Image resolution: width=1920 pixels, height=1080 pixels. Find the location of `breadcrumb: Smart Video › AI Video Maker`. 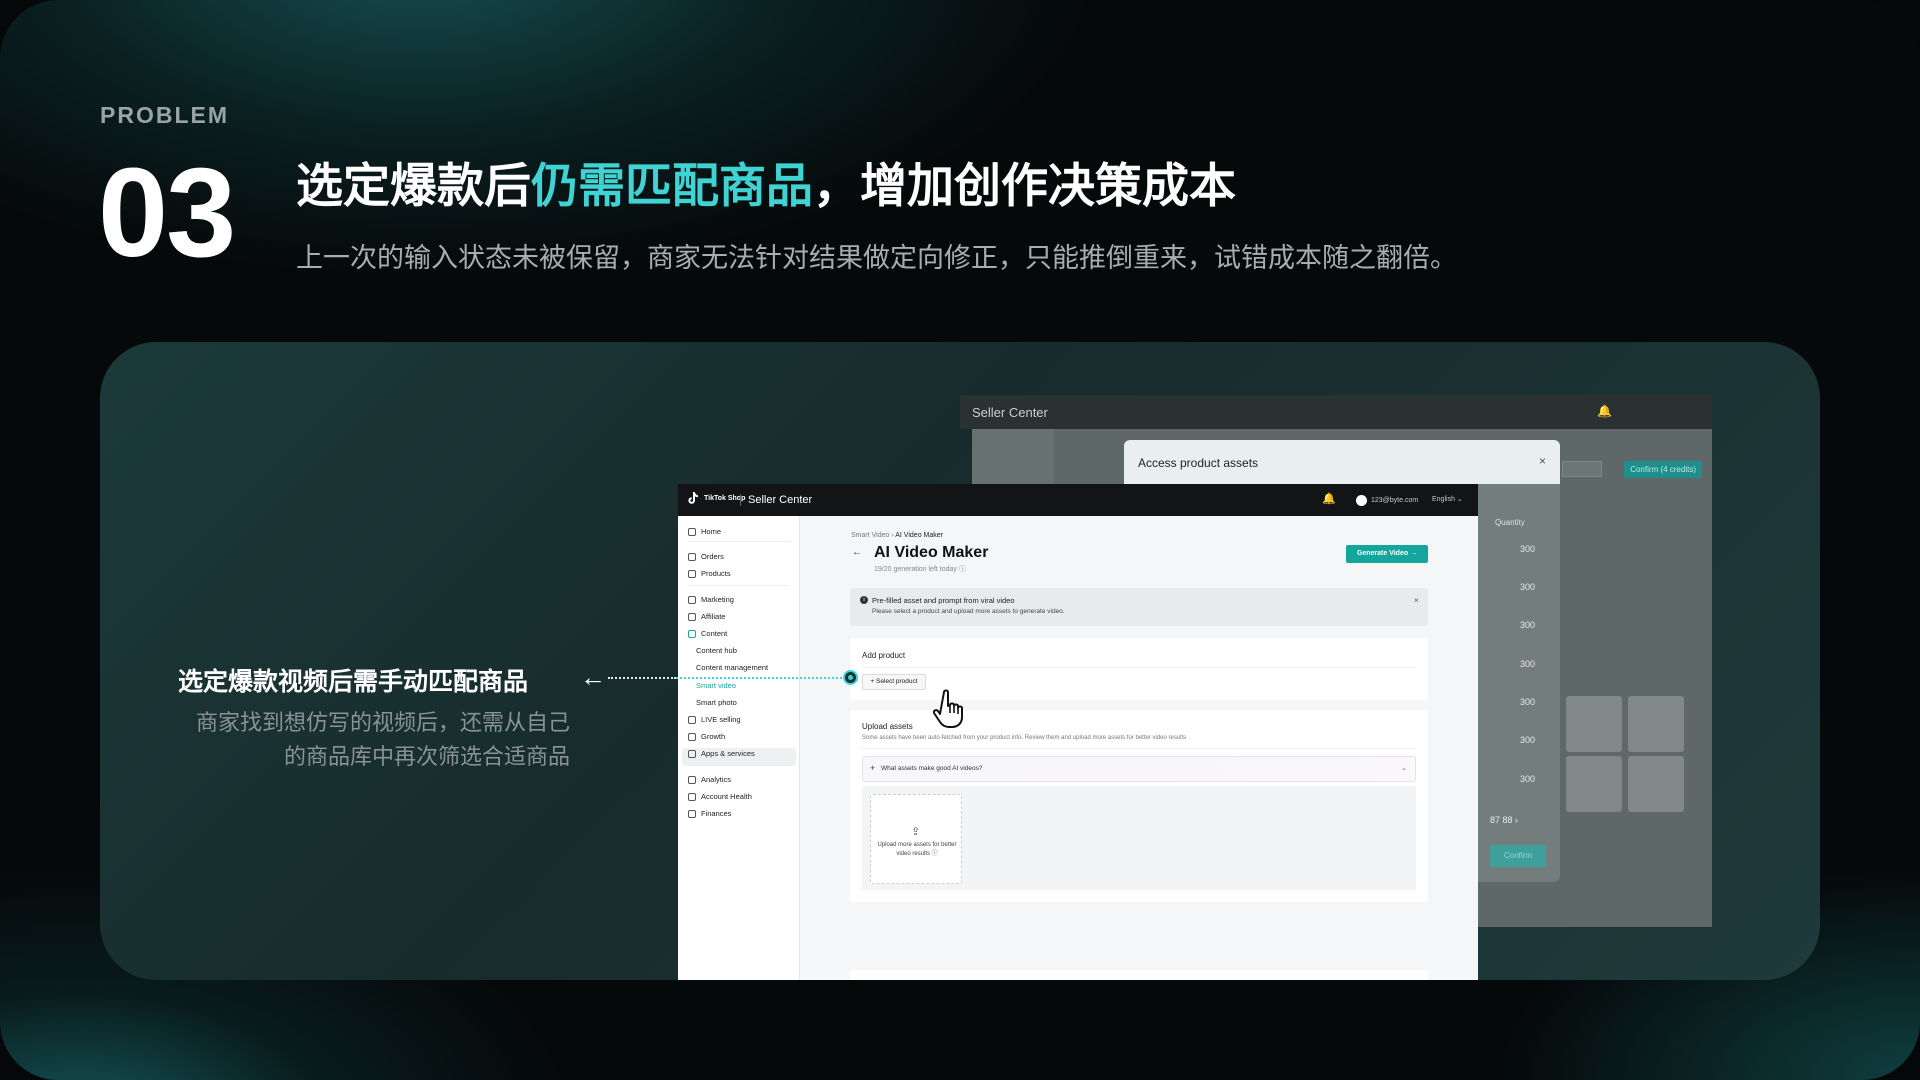

breadcrumb: Smart Video › AI Video Maker is located at coordinates (897, 535).